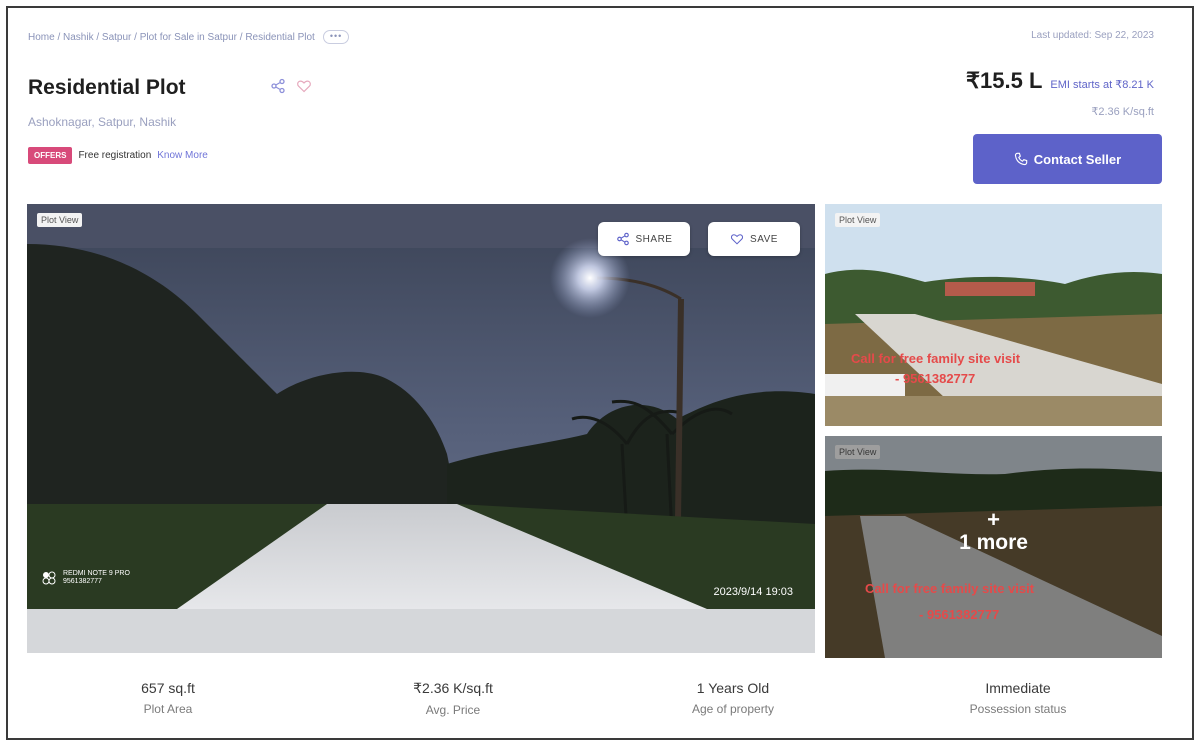 The height and width of the screenshot is (748, 1202). Describe the element at coordinates (1092, 35) in the screenshot. I see `last-updated: Last updated: Sep 22, 2023` at that location.